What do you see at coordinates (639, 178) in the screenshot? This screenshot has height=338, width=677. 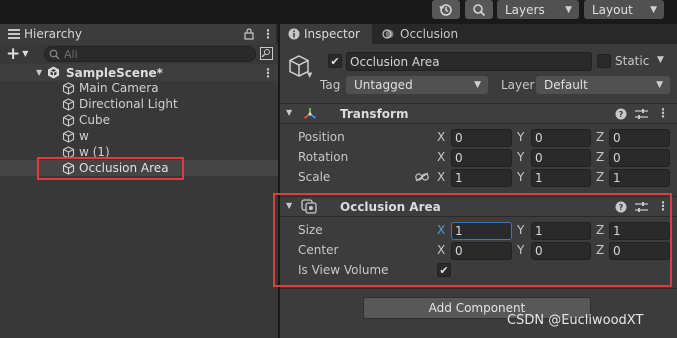 I see `scale-z-field: 1` at bounding box center [639, 178].